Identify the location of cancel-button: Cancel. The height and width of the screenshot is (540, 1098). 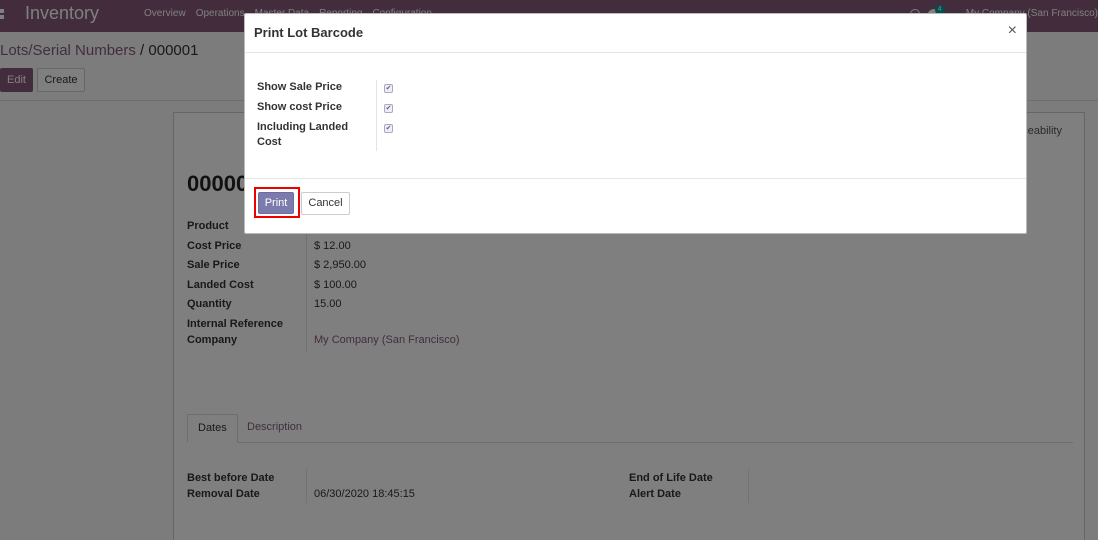
(325, 203).